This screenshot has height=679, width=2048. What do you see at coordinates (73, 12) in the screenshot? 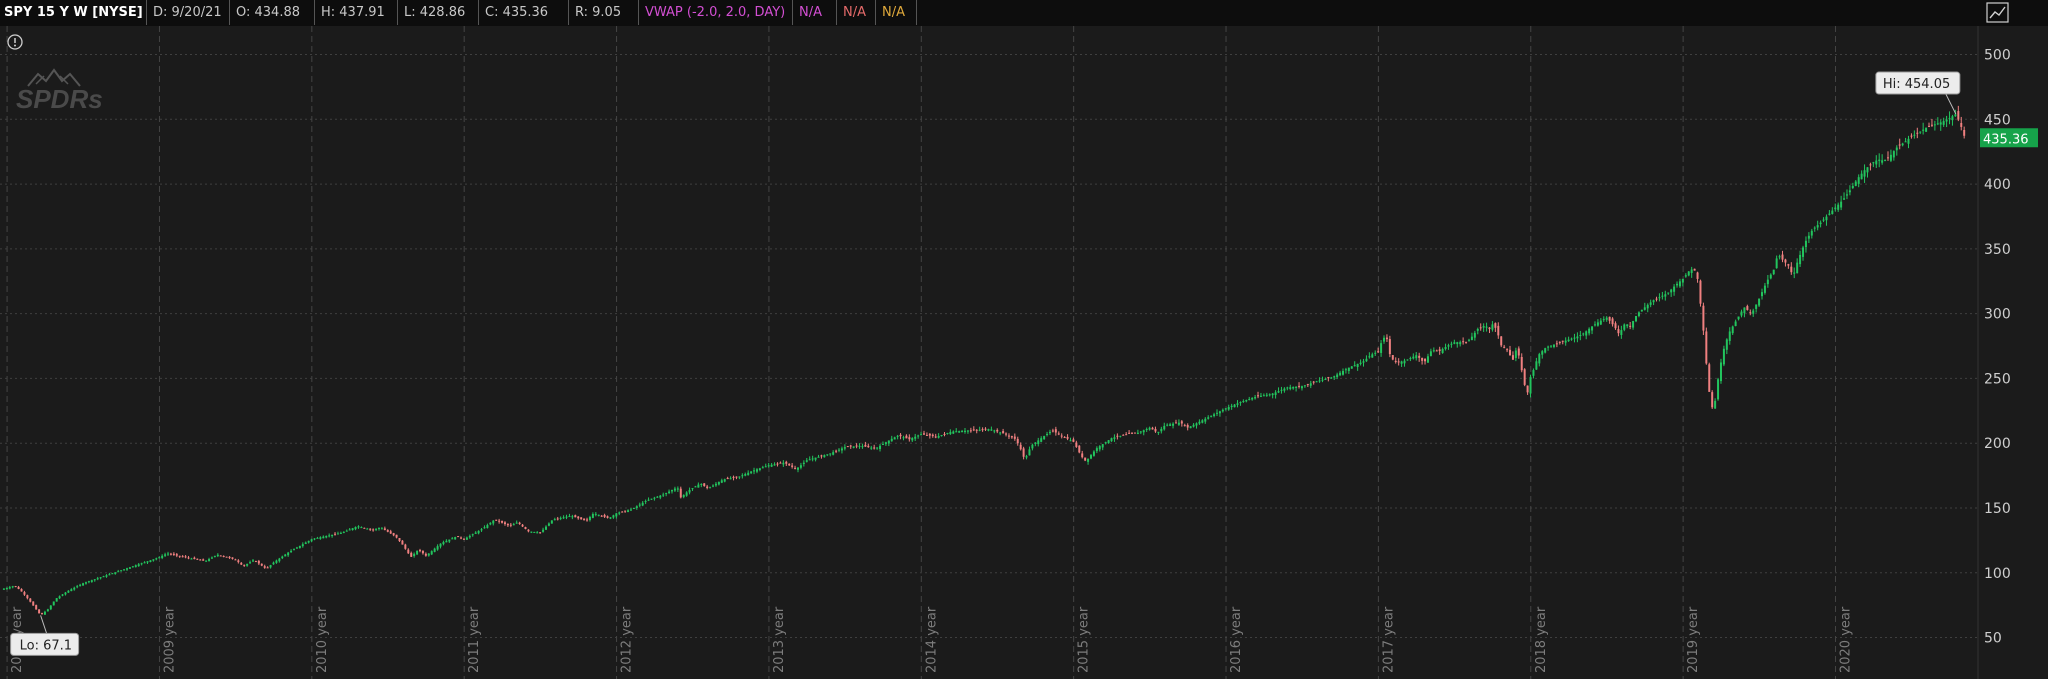
I see `symbol-label: SPY 15 Y W [NYSE]` at bounding box center [73, 12].